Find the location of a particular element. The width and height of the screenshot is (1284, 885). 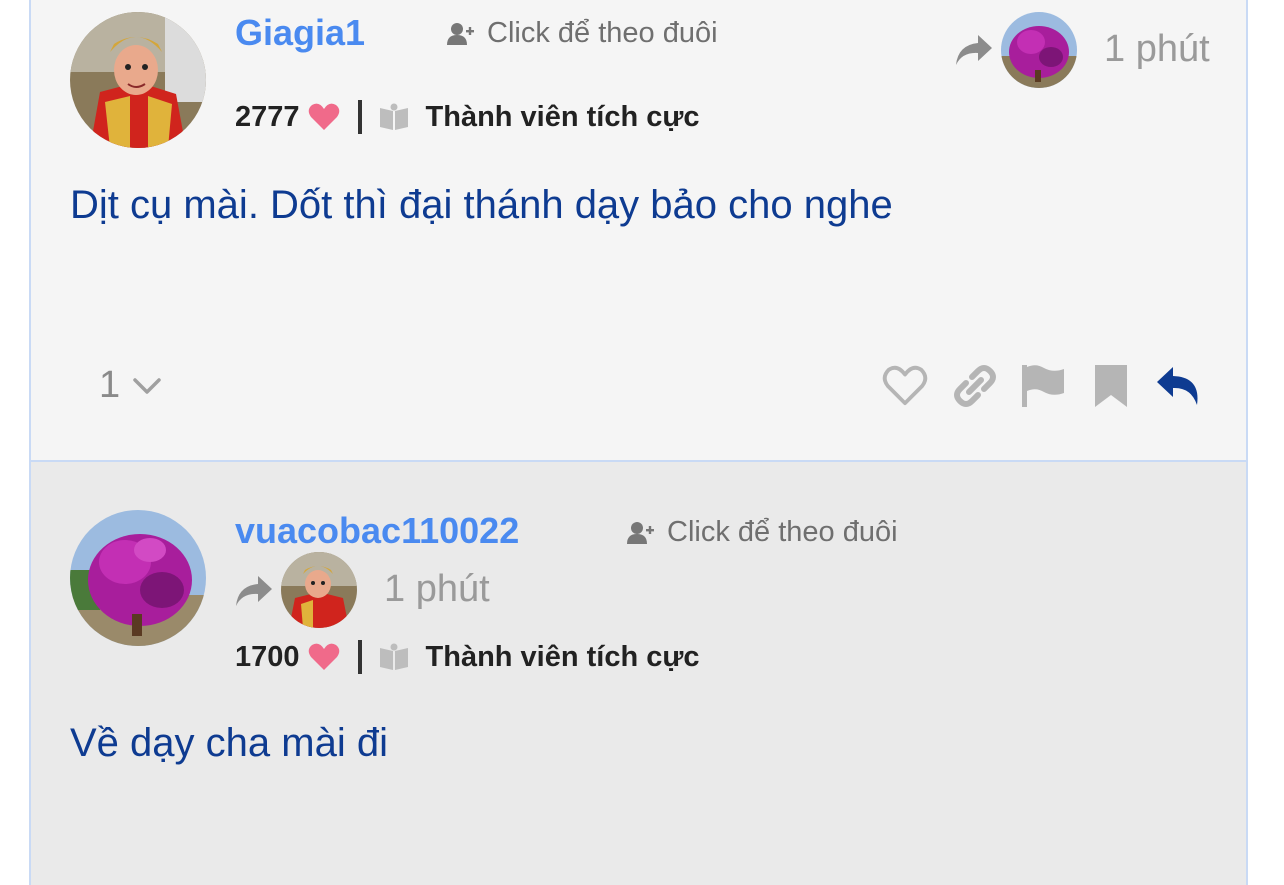

link-icon is located at coordinates (975, 386).